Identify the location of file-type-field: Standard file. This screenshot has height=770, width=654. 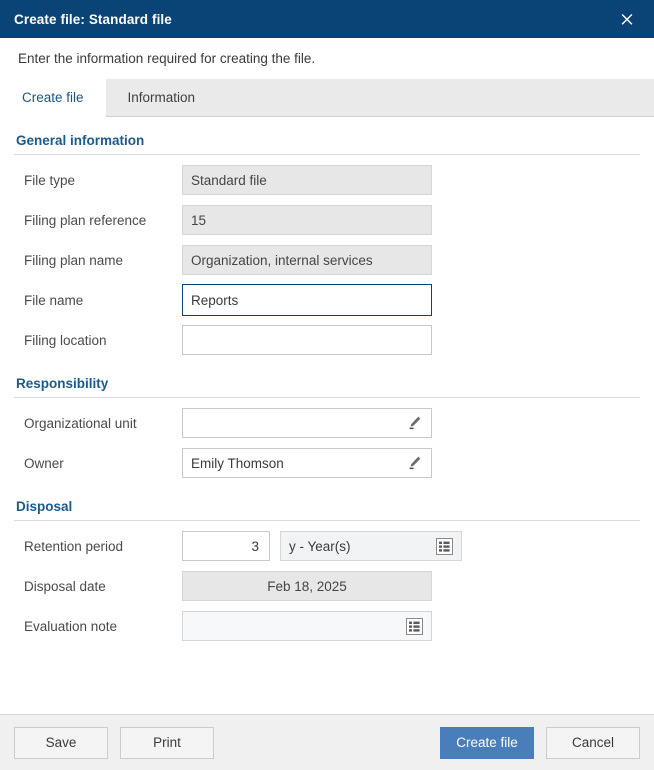
(307, 180).